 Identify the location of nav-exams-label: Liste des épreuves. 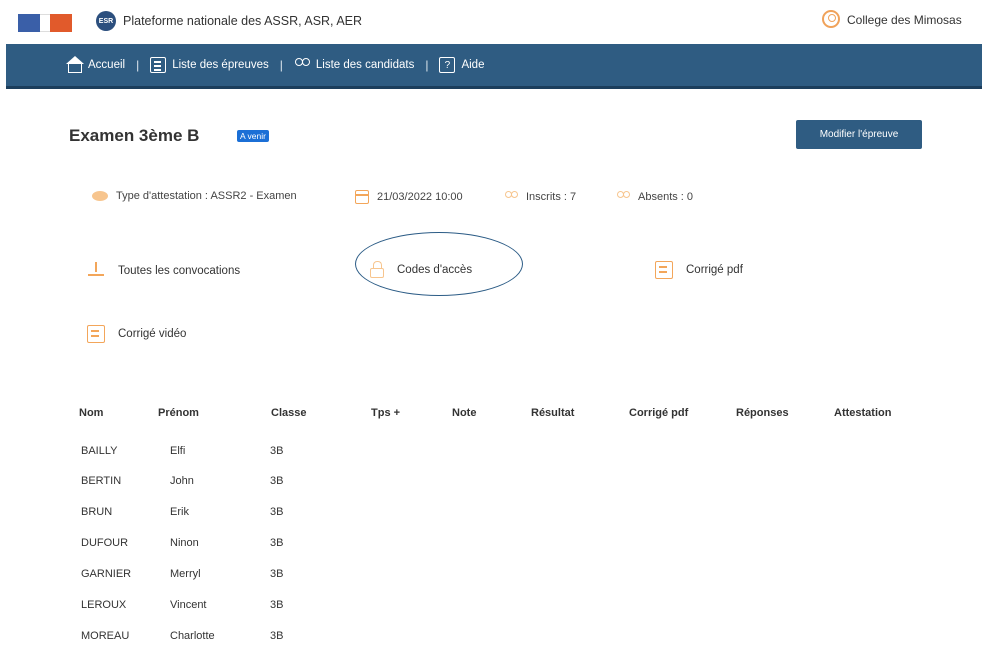
(220, 65).